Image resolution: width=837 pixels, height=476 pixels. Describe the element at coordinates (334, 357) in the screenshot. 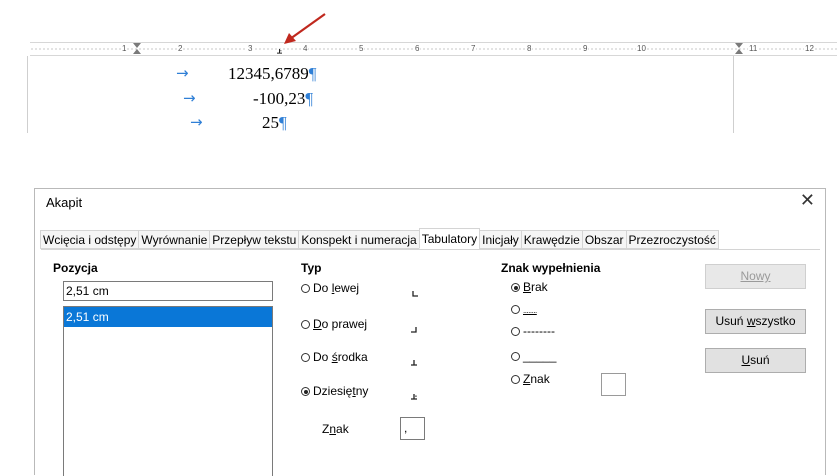

I see `type-center-radio: Do środka` at that location.